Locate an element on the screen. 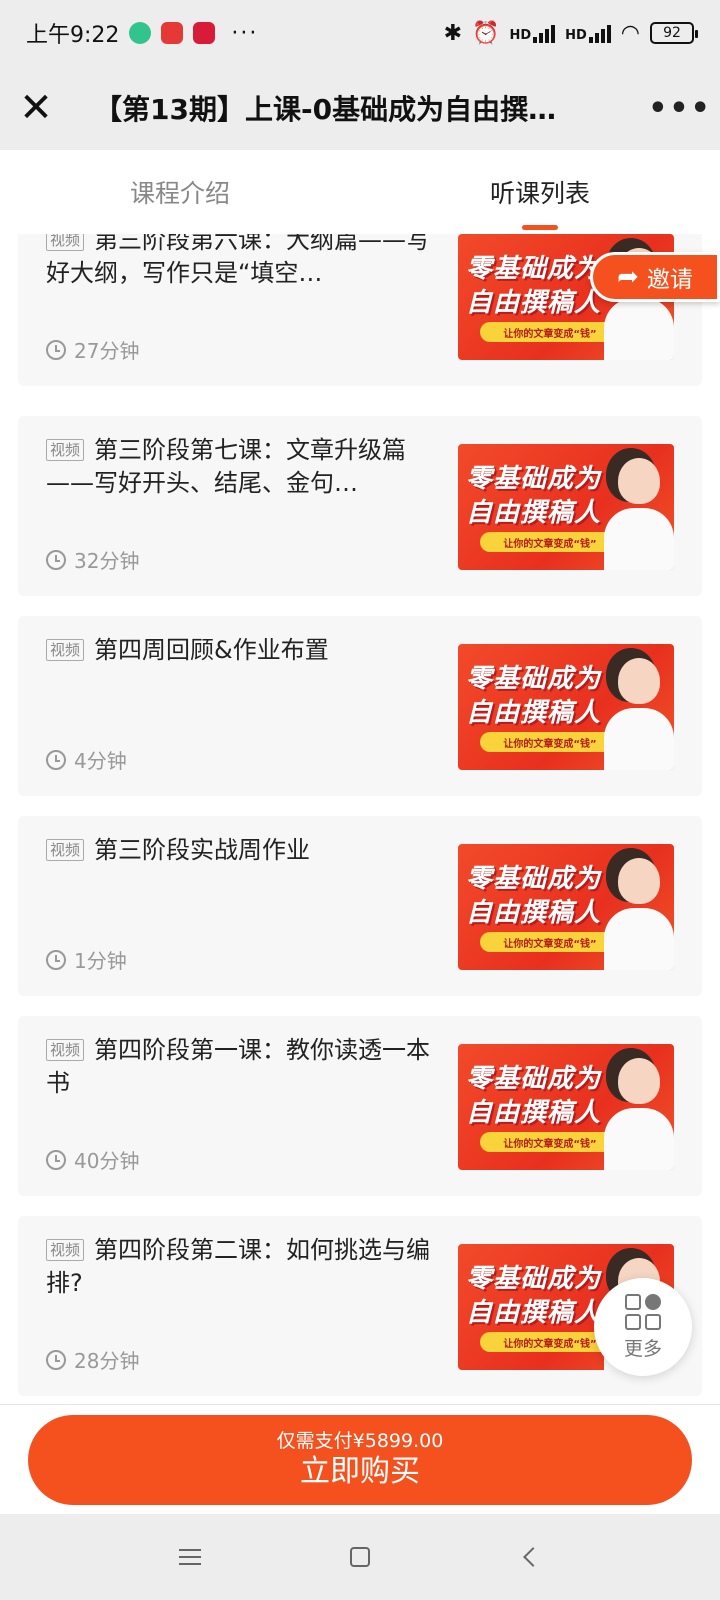  close-icon: ✕ is located at coordinates (36, 108).